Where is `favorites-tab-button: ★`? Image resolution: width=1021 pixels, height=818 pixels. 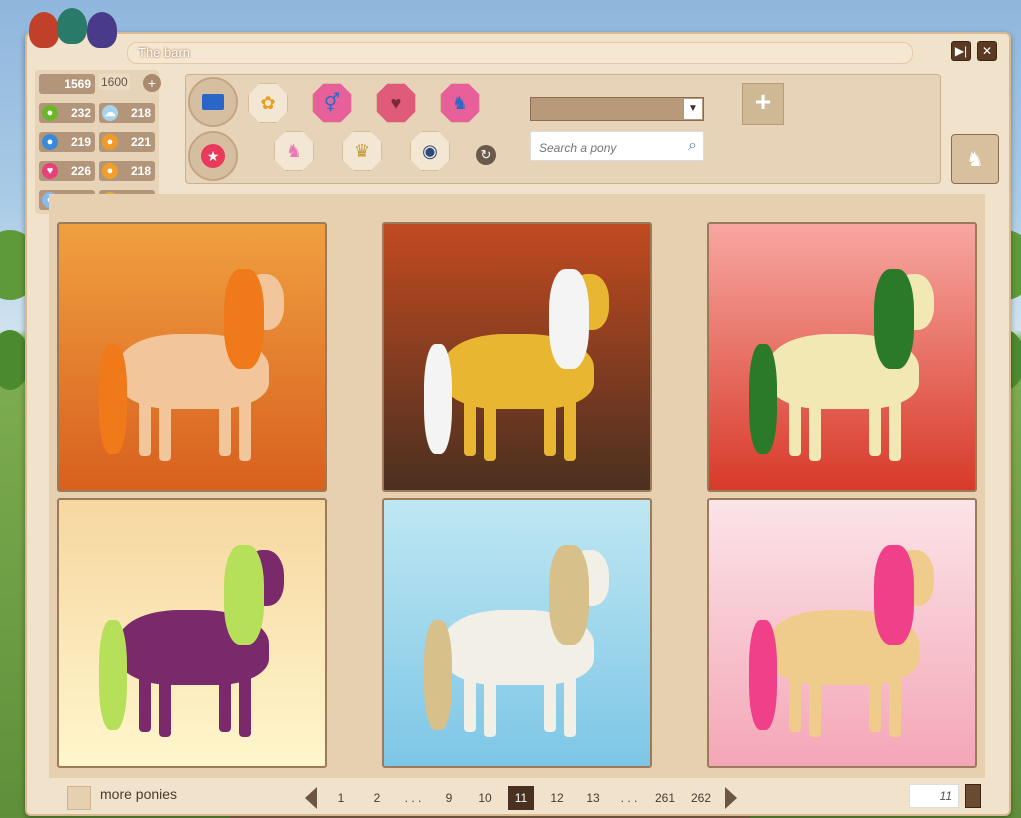 favorites-tab-button: ★ is located at coordinates (213, 156).